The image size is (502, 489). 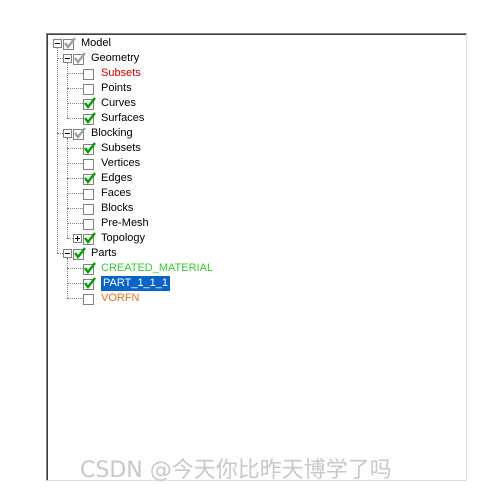 What do you see at coordinates (117, 208) in the screenshot?
I see `tree-item-label: Blocks` at bounding box center [117, 208].